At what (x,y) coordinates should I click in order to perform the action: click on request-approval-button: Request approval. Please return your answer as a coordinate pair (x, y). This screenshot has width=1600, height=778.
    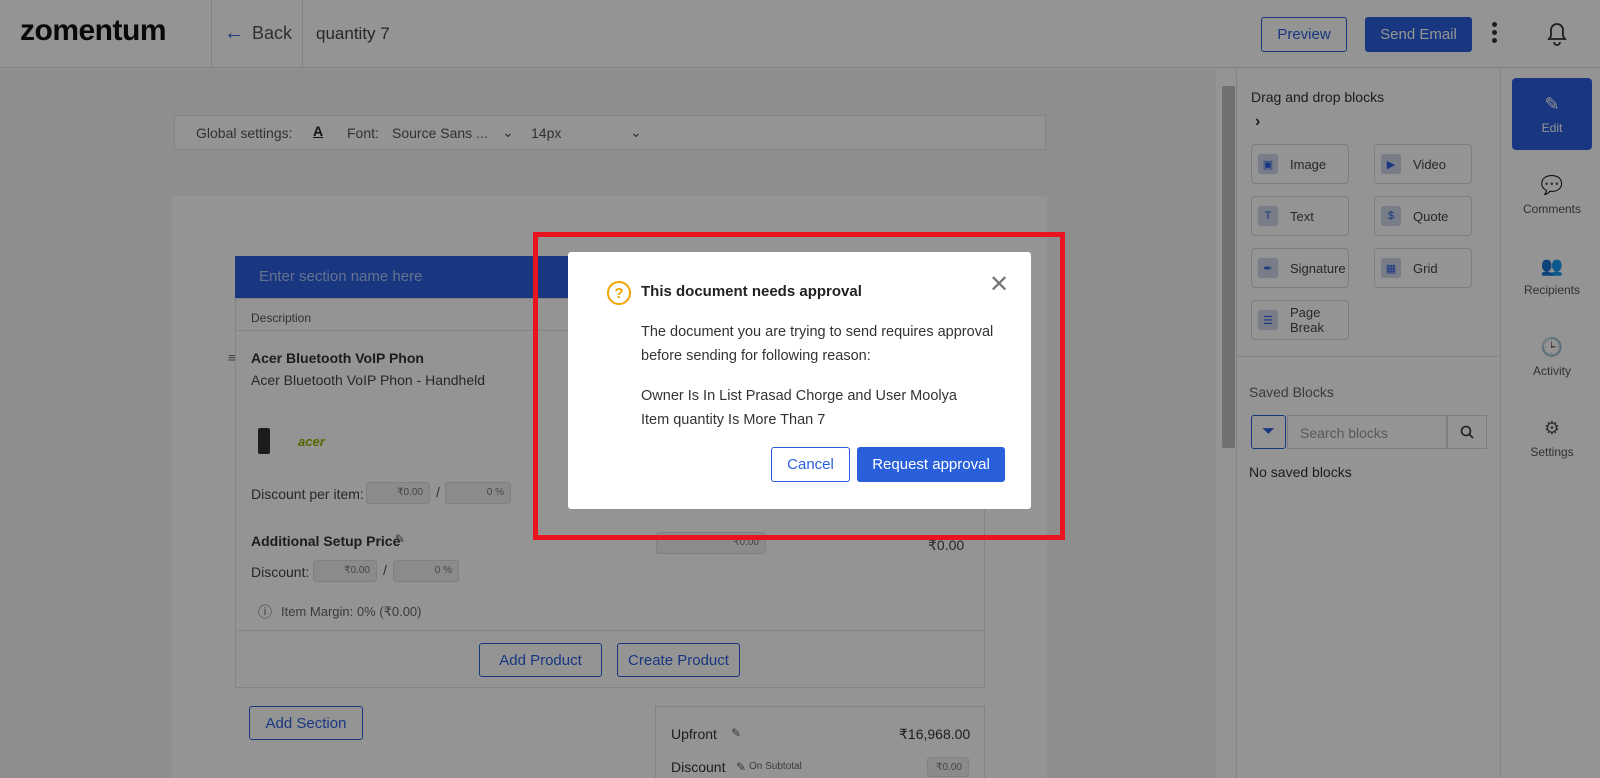
    Looking at the image, I should click on (931, 464).